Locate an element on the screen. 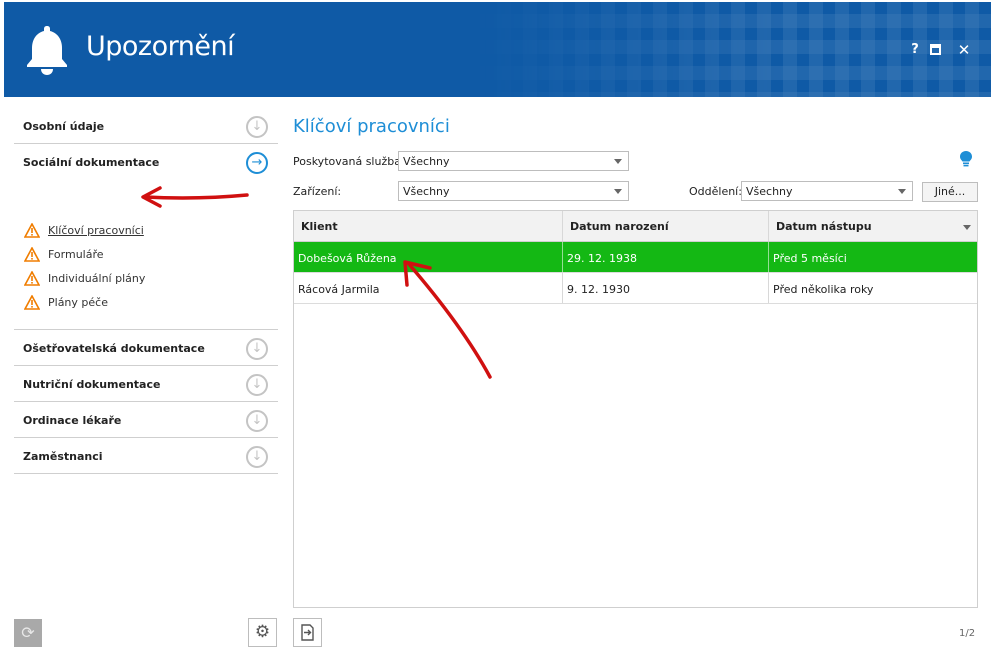 The width and height of the screenshot is (991, 658). help-button: ? is located at coordinates (915, 50).